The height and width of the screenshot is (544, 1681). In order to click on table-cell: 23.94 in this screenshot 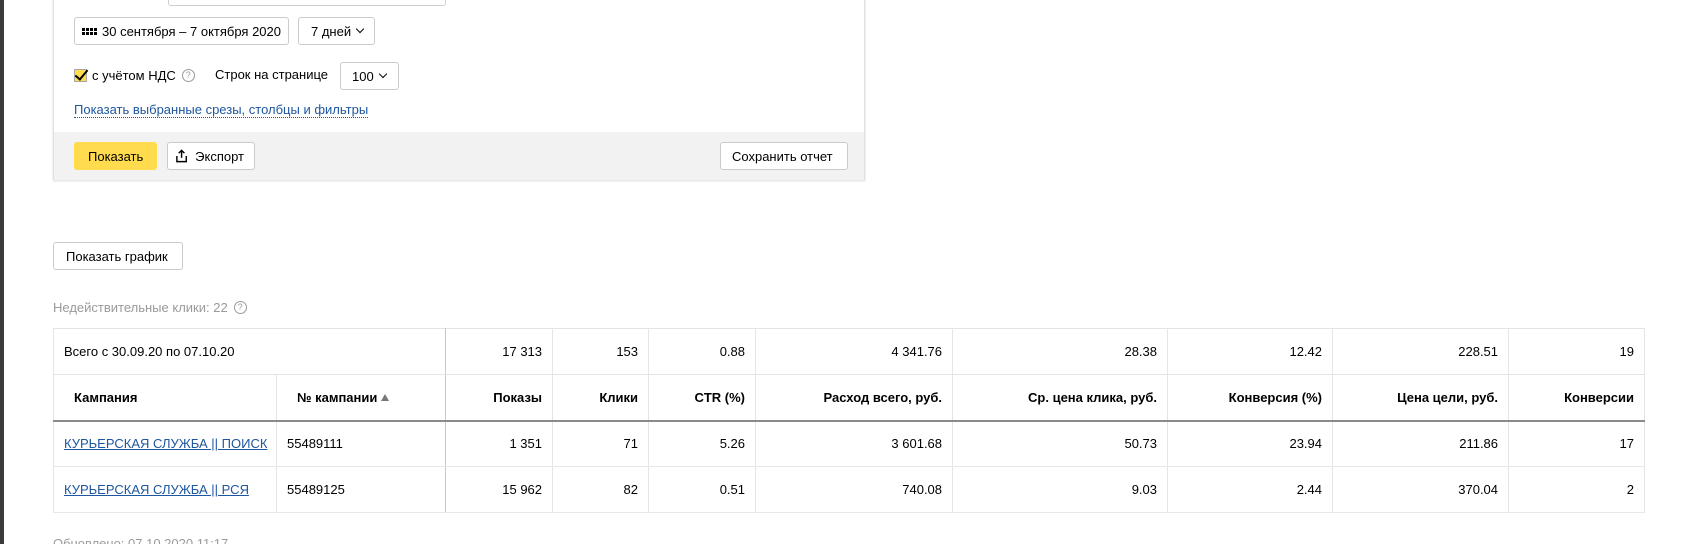, I will do `click(1250, 443)`.